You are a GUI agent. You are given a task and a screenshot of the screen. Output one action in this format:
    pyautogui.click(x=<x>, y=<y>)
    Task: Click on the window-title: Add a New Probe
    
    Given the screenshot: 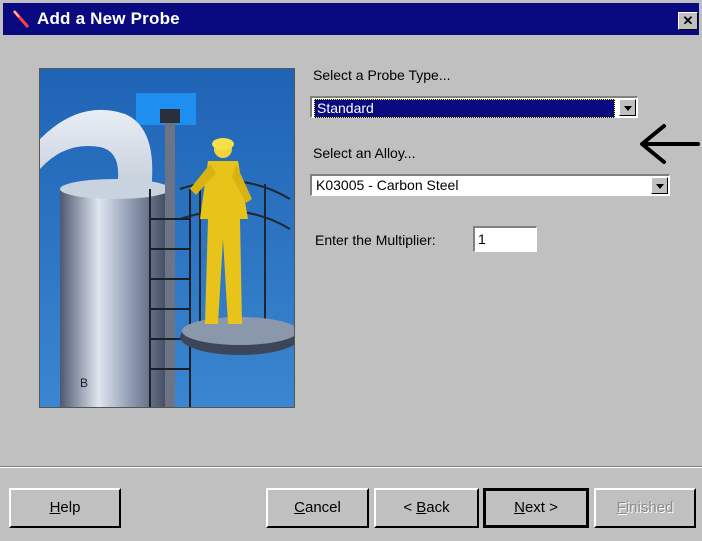 What is the action you would take?
    pyautogui.click(x=108, y=18)
    